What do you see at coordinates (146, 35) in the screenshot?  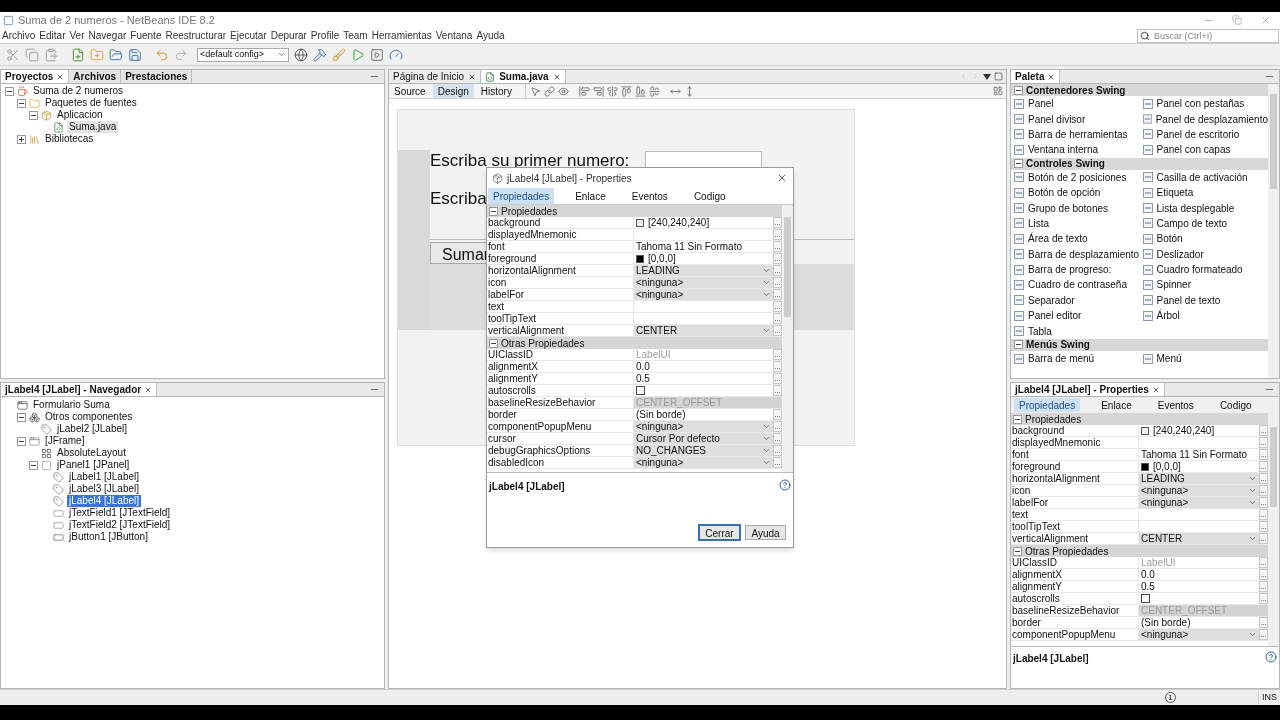 I see `menu-item: Fuente` at bounding box center [146, 35].